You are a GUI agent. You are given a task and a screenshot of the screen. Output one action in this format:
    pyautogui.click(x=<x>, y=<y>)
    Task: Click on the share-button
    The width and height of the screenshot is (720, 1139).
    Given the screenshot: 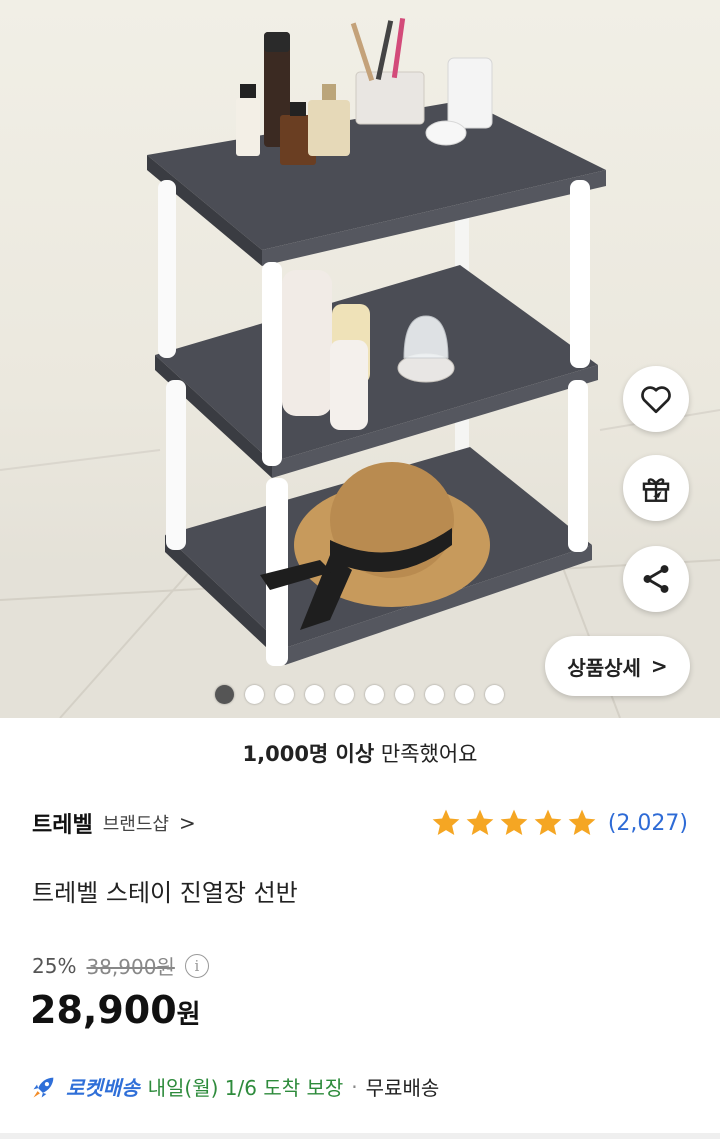 What is the action you would take?
    pyautogui.click(x=656, y=579)
    